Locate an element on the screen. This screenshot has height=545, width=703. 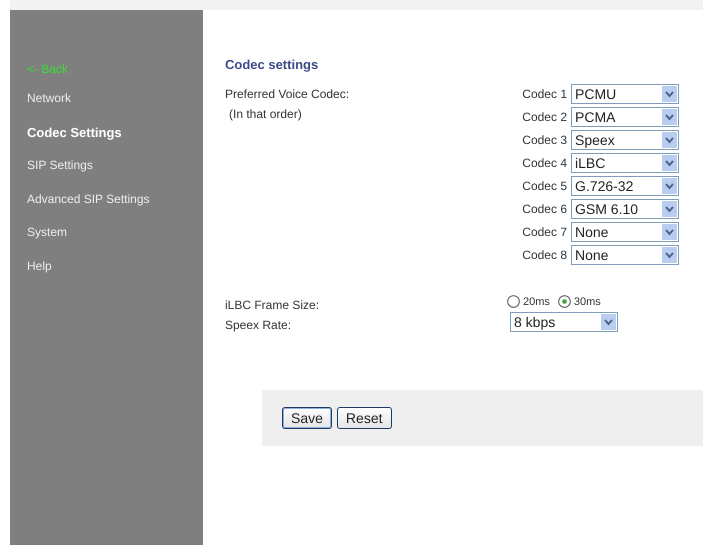
codec-label: Codec 8 is located at coordinates (544, 255).